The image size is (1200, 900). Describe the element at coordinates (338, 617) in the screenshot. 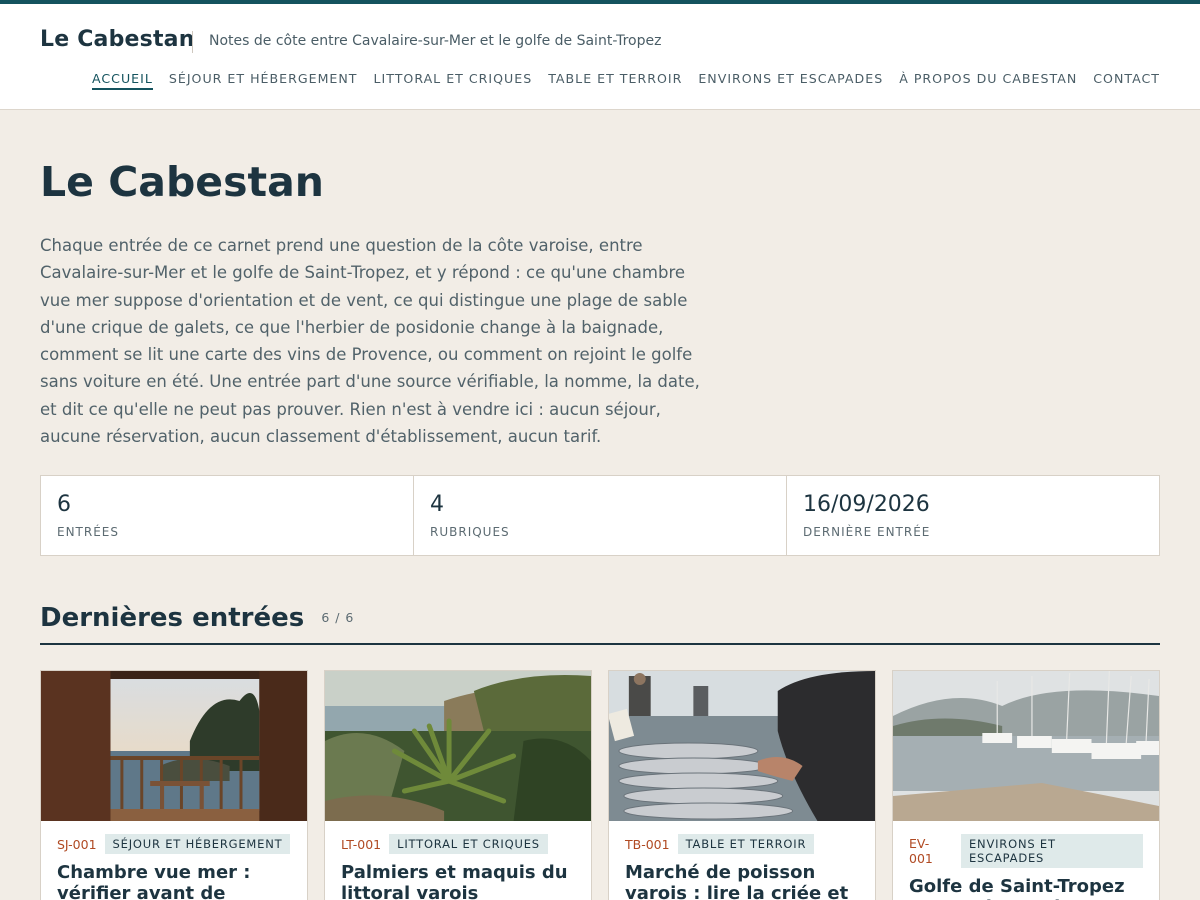

I see `section-count: 6 / 6` at that location.